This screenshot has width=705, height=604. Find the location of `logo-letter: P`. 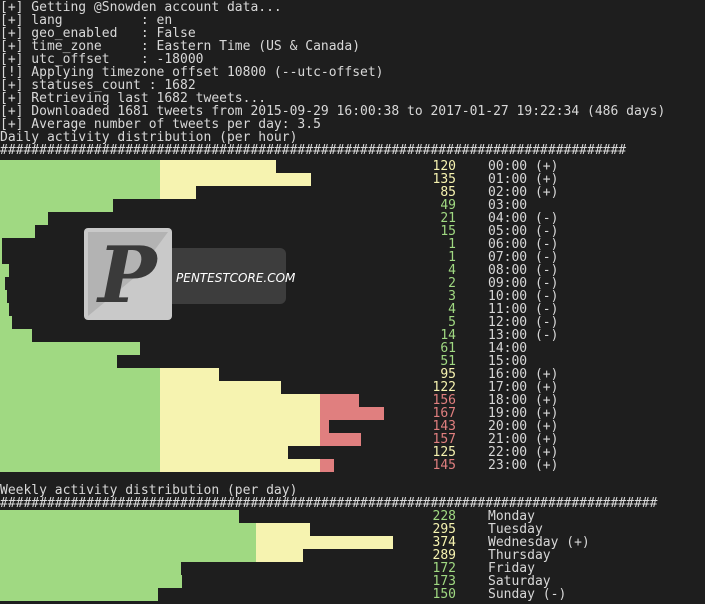

logo-letter: P is located at coordinates (127, 275).